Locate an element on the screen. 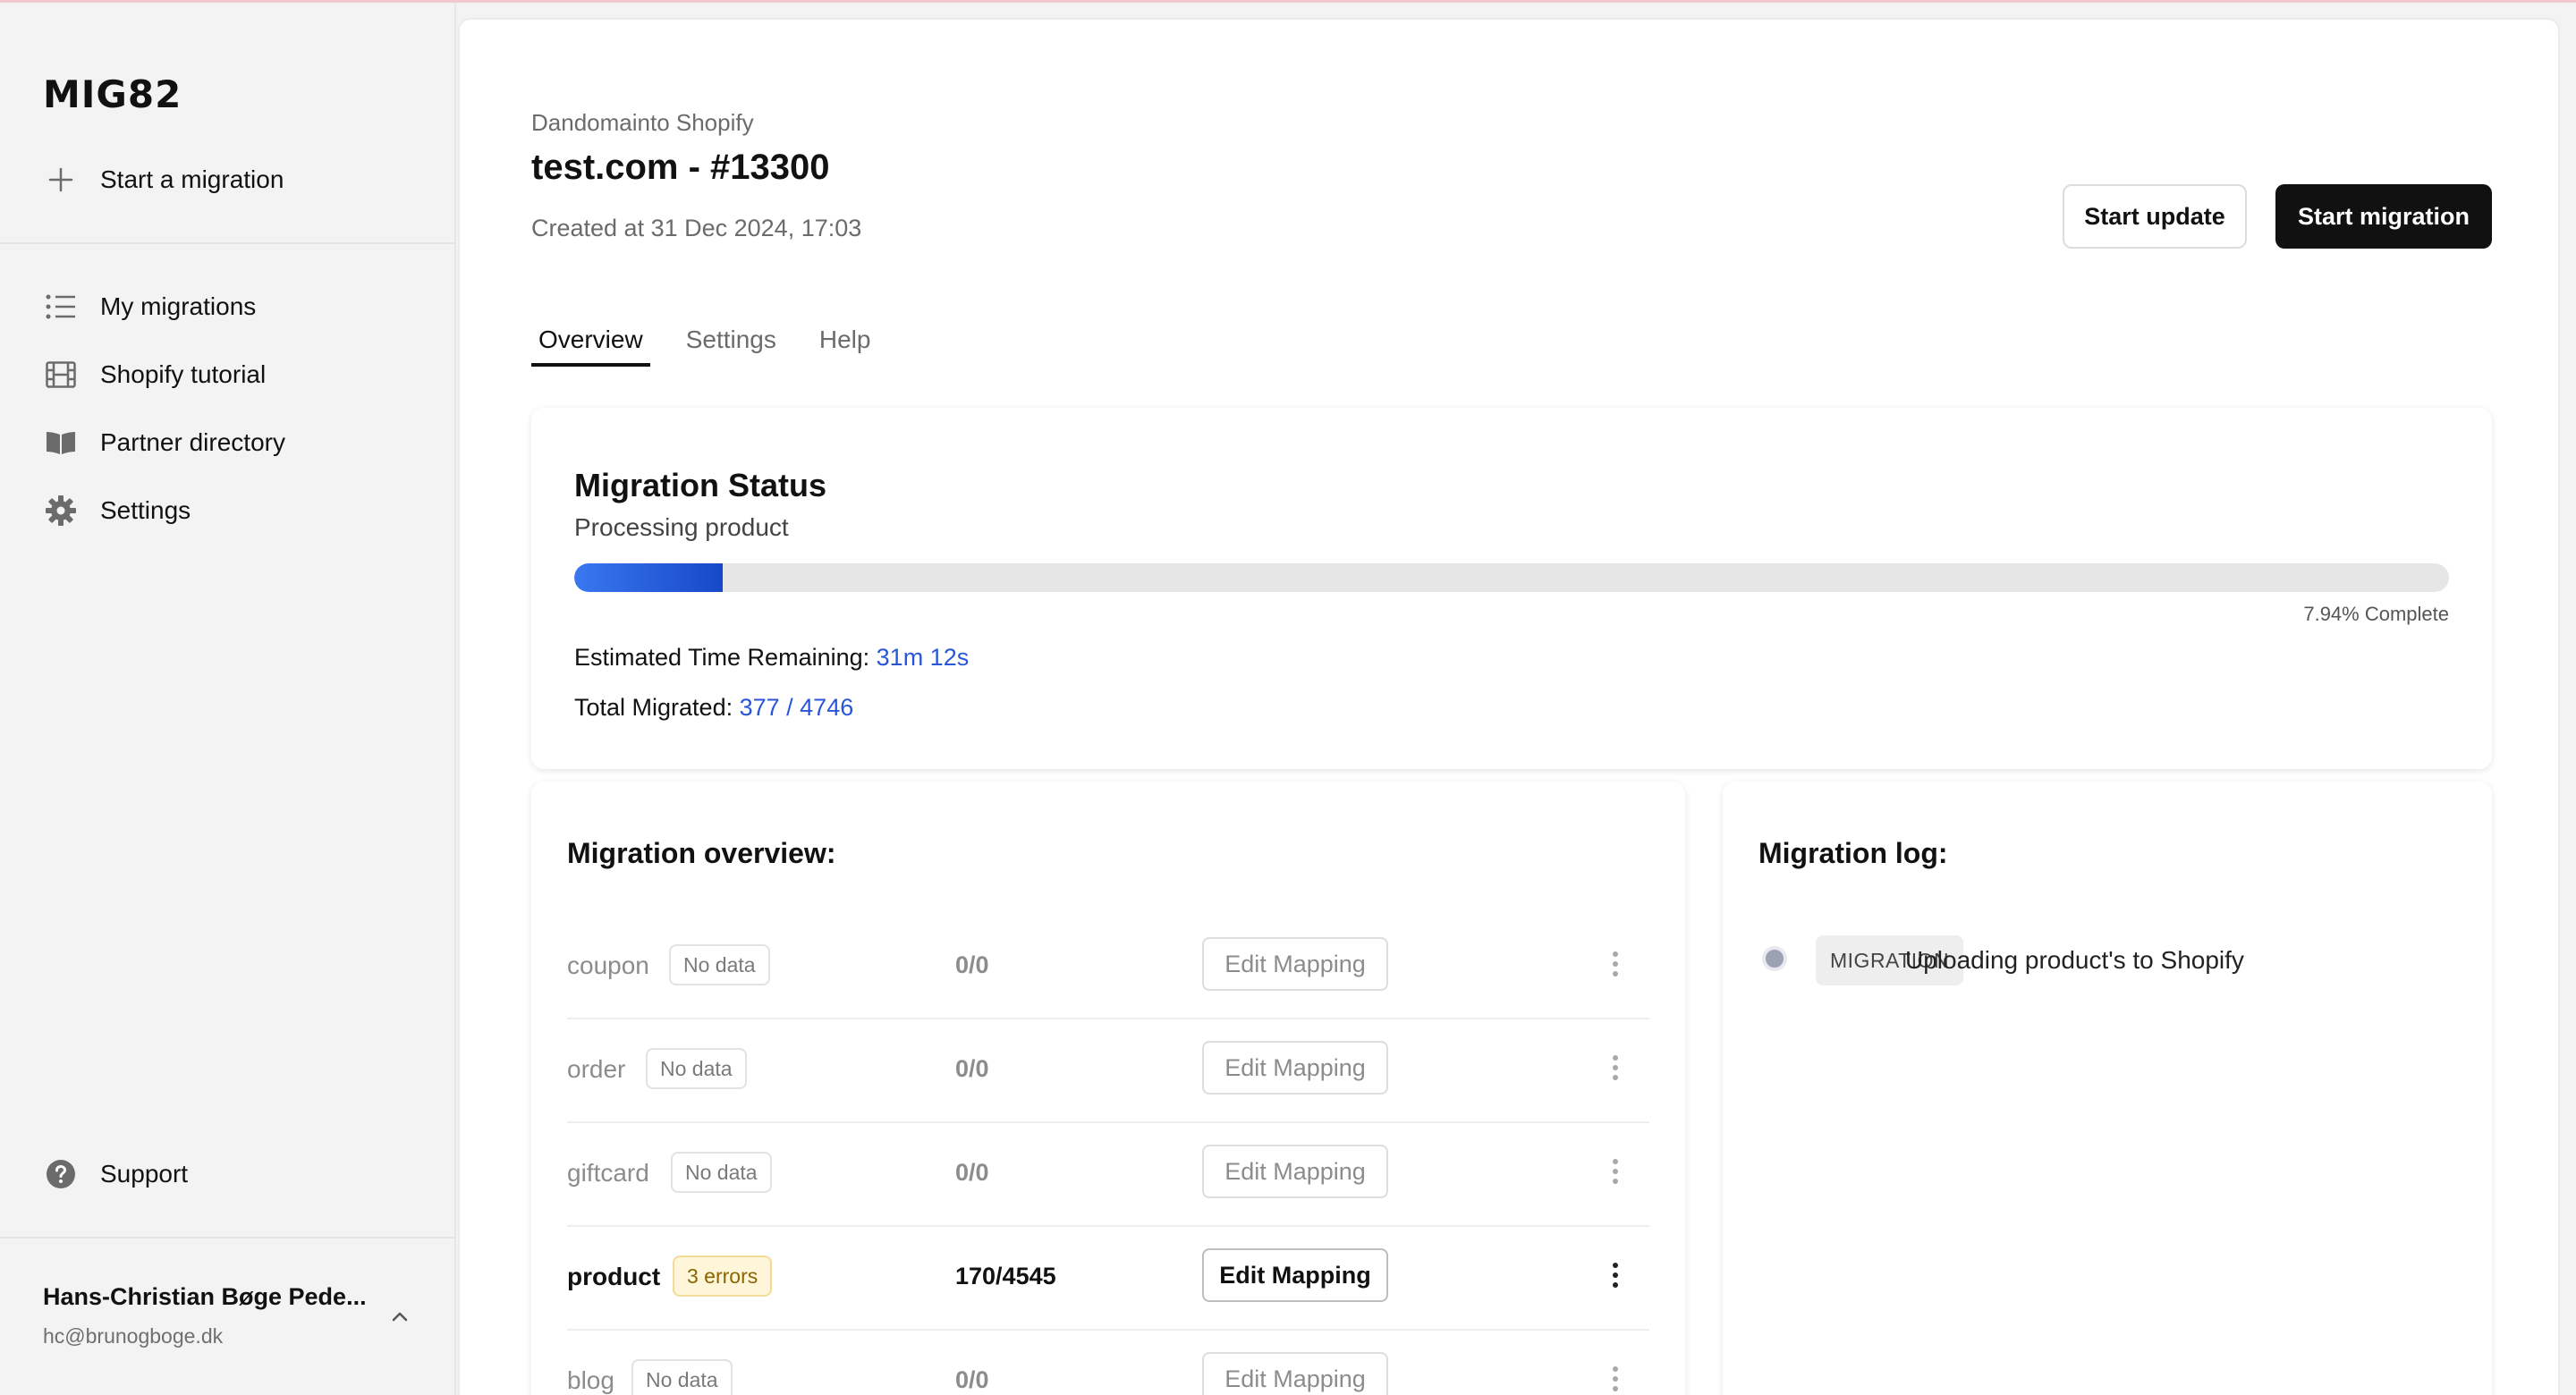 This screenshot has height=1395, width=2576. page-title: test.com - #13300 is located at coordinates (680, 167).